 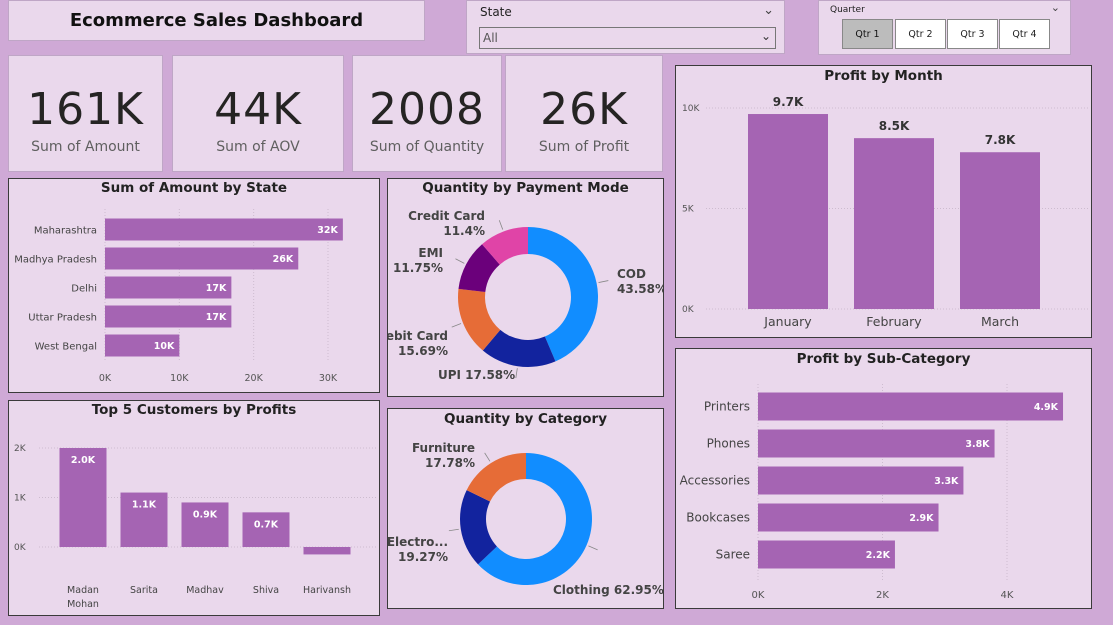 What do you see at coordinates (85, 109) in the screenshot?
I see `kpi-value: 161K` at bounding box center [85, 109].